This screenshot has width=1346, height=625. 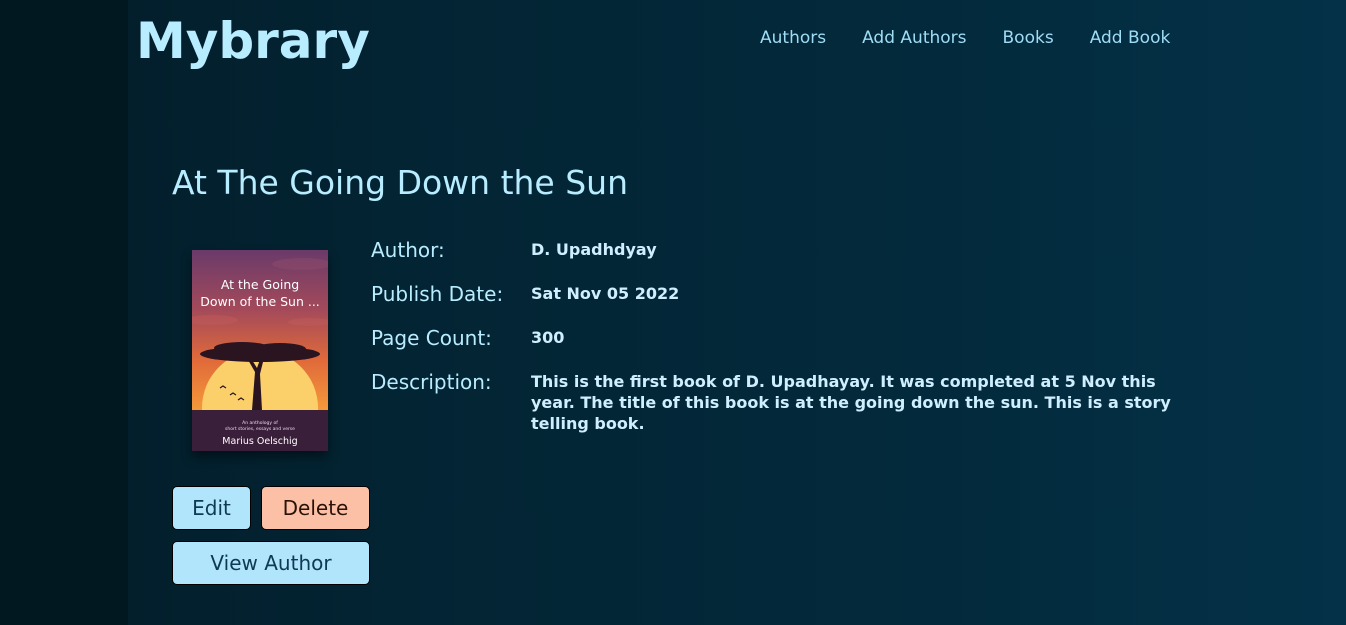 I want to click on nav-link-add-book: Add Book, so click(x=1130, y=38).